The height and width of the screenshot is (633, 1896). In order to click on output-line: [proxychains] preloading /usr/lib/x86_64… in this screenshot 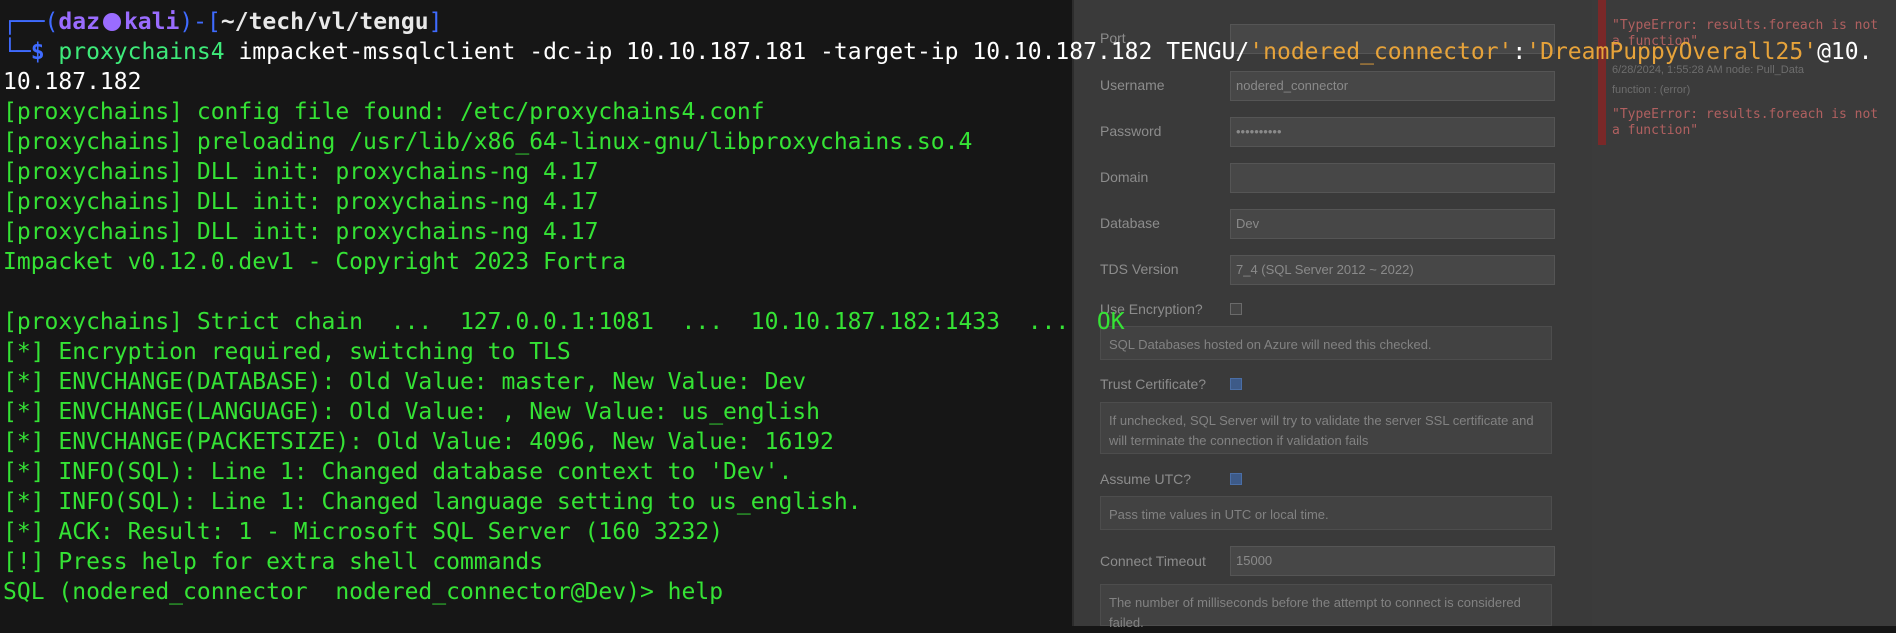, I will do `click(488, 142)`.